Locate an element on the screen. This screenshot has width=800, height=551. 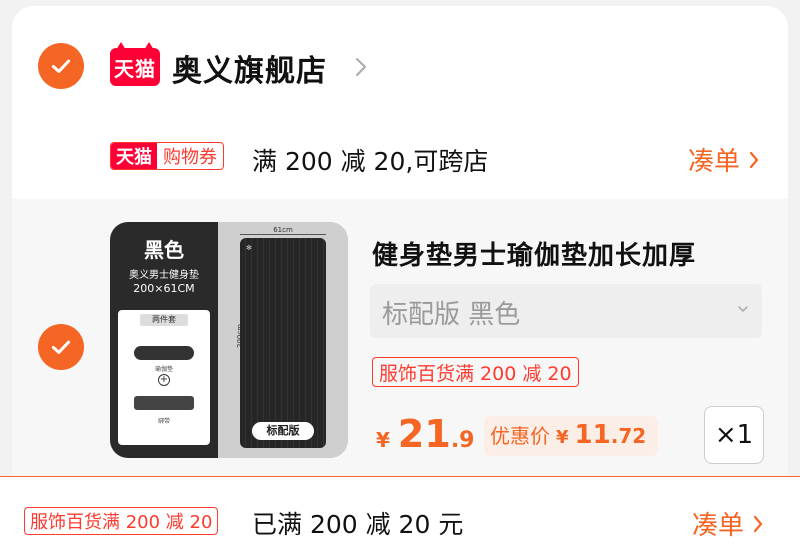
summary-add-items-link: 凑单 is located at coordinates (728, 523).